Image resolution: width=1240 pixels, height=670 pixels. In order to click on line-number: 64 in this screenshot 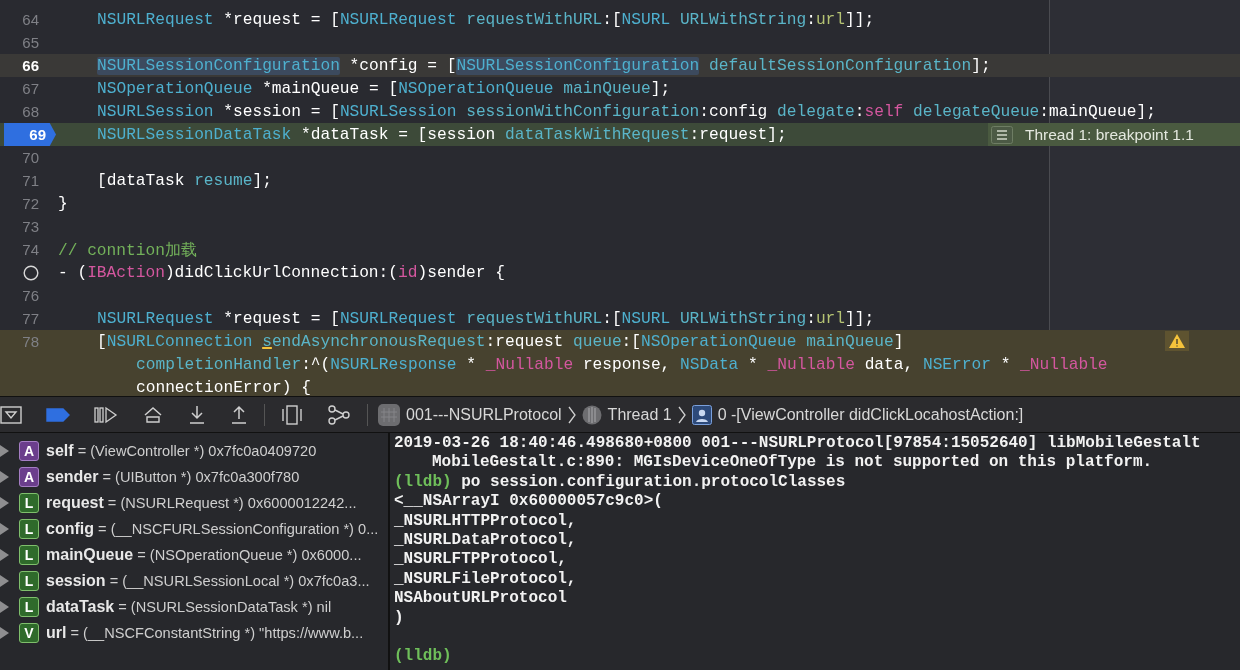, I will do `click(31, 19)`.